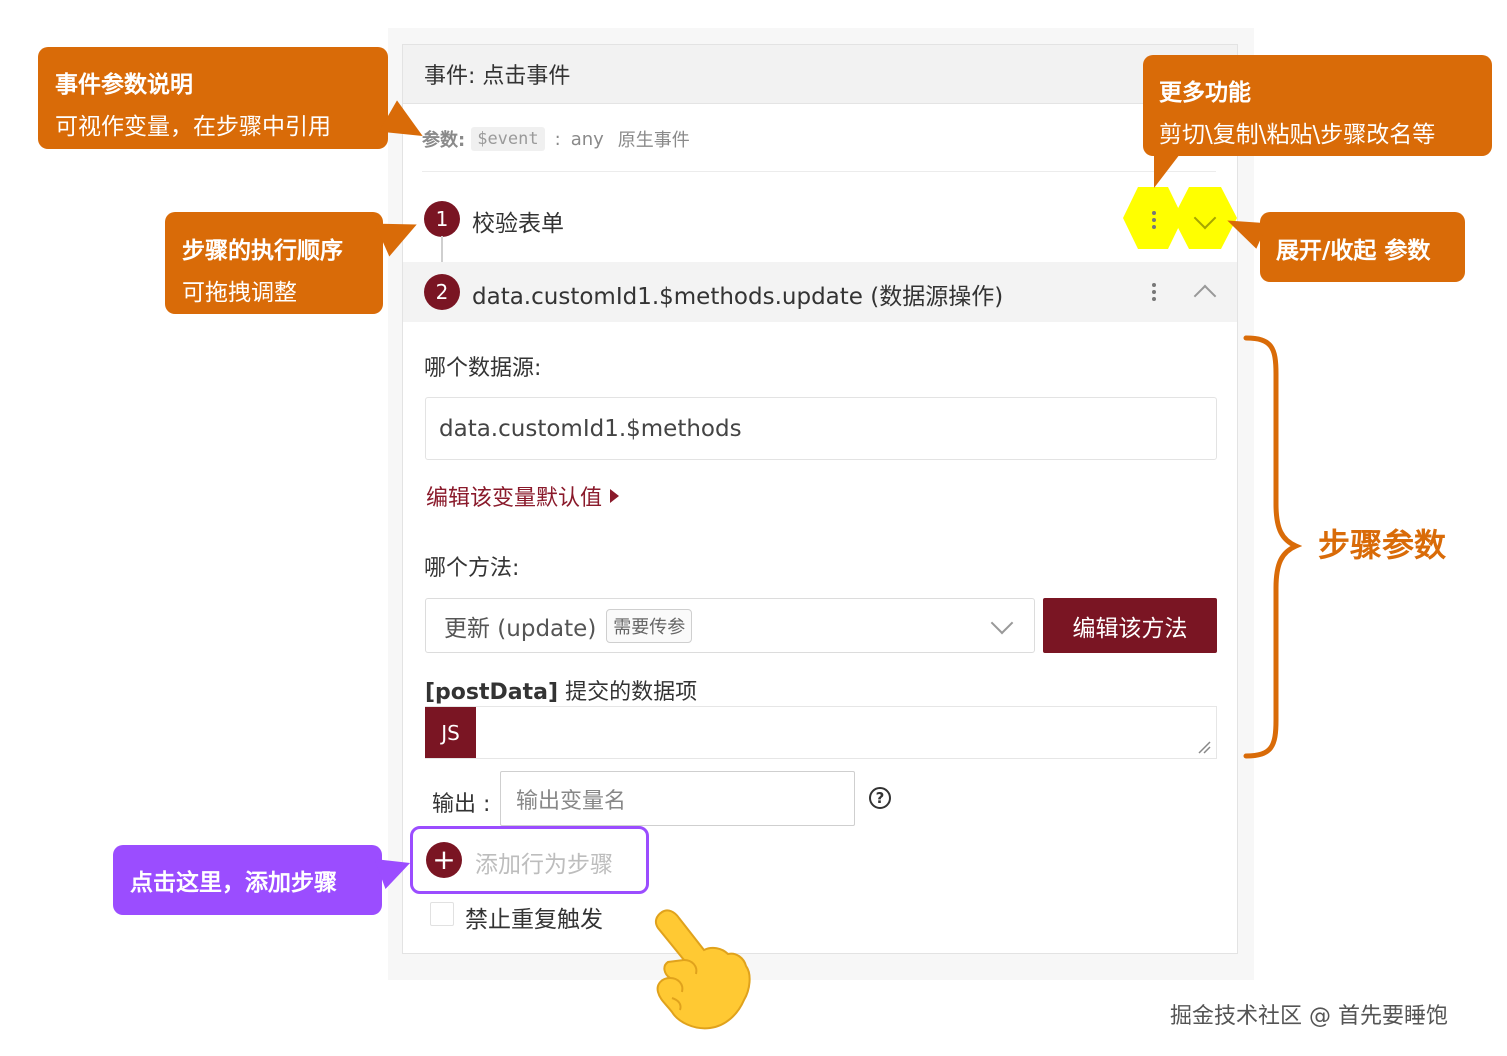 This screenshot has height=1056, width=1507. Describe the element at coordinates (1317, 105) in the screenshot. I see `callout-more-functions: 更多功能 剪切\复制\粘贴\步骤改名等` at that location.